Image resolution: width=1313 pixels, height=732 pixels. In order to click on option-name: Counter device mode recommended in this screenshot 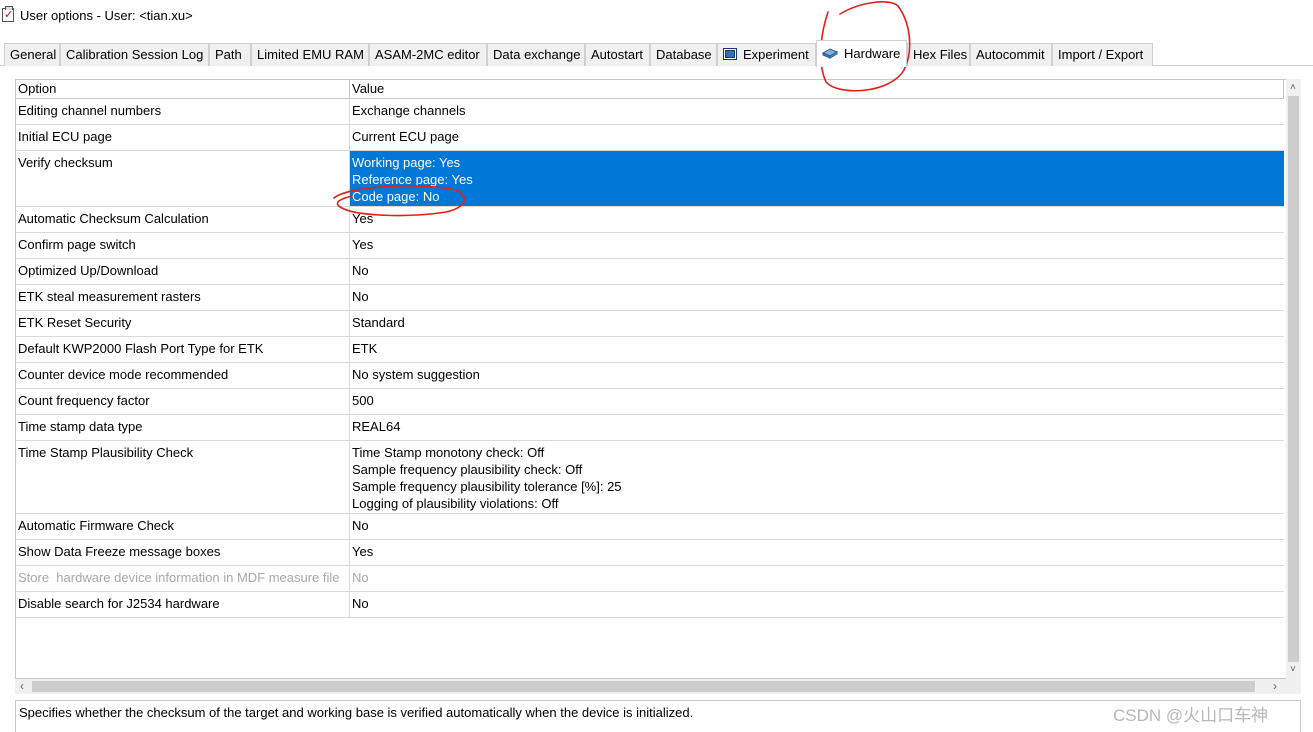, I will do `click(183, 375)`.